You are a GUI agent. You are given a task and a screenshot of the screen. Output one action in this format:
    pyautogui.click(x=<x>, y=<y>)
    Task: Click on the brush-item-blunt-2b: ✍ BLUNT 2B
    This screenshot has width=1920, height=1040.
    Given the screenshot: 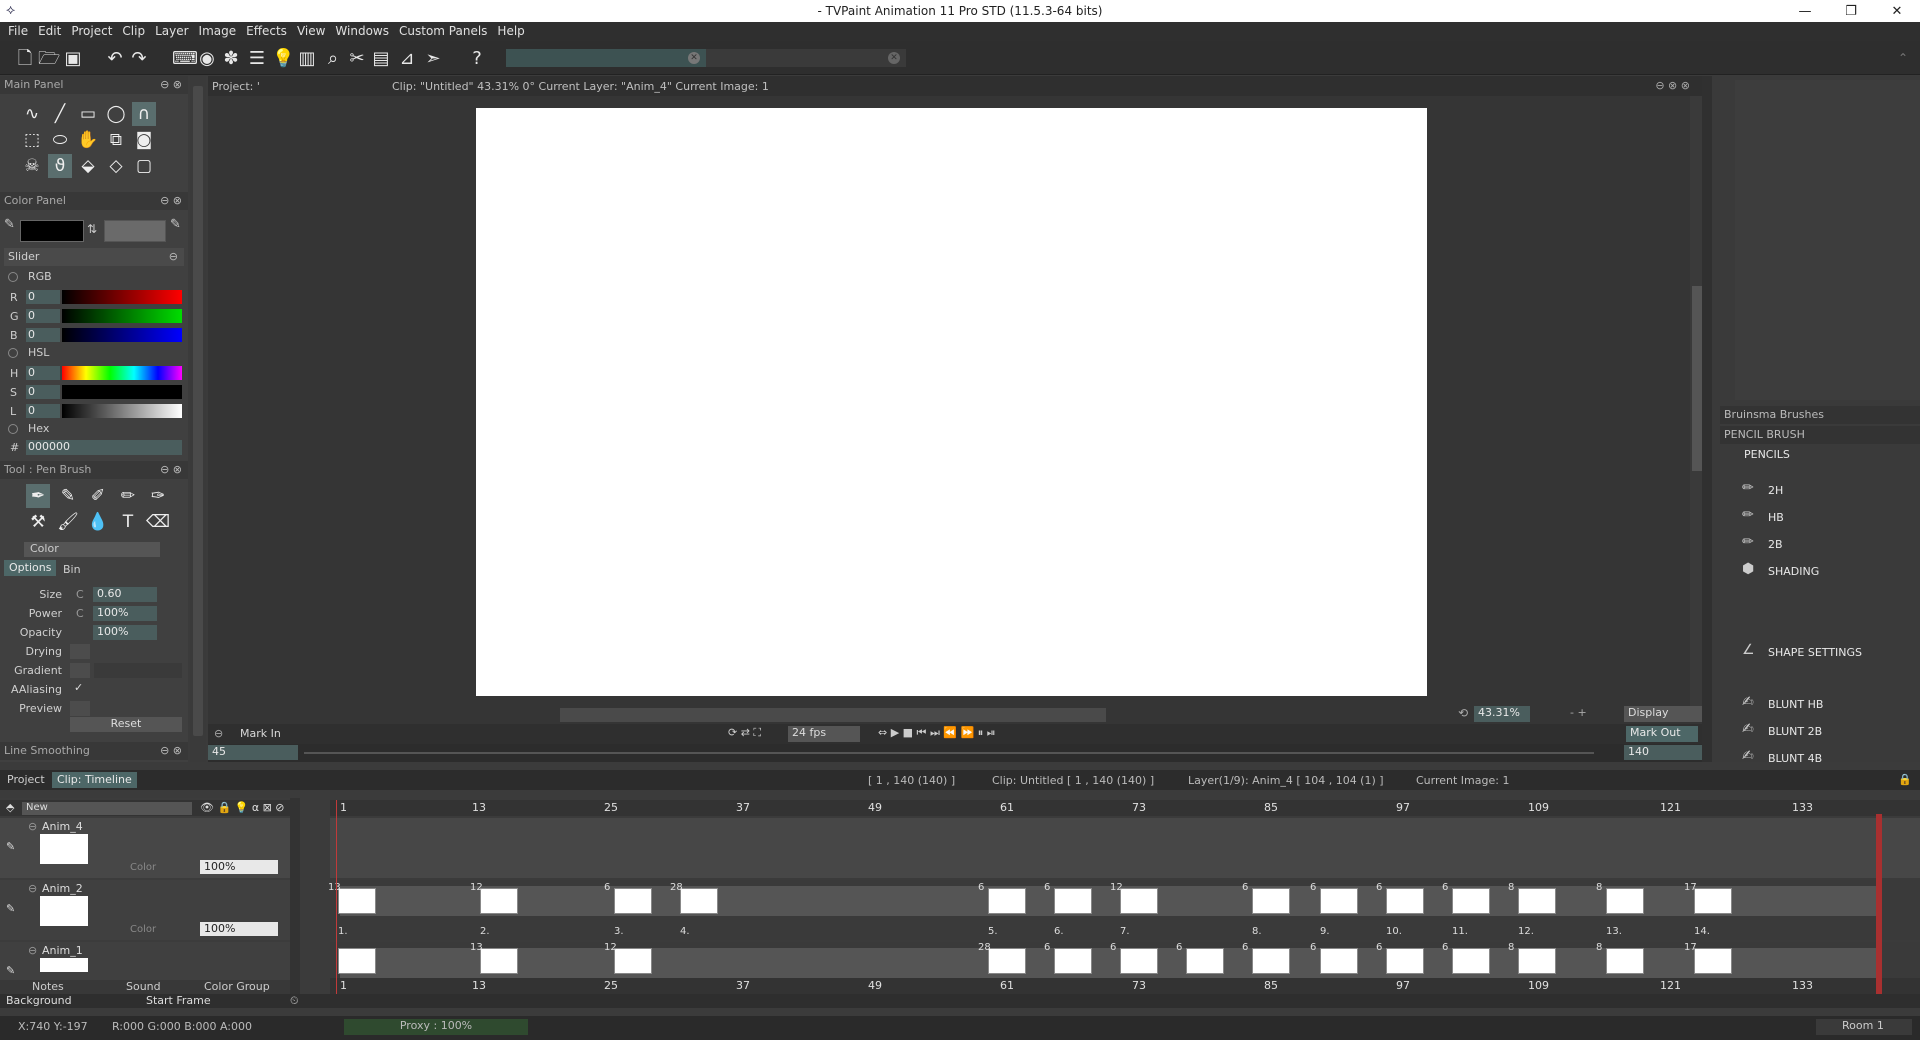 What is the action you would take?
    pyautogui.click(x=1827, y=732)
    